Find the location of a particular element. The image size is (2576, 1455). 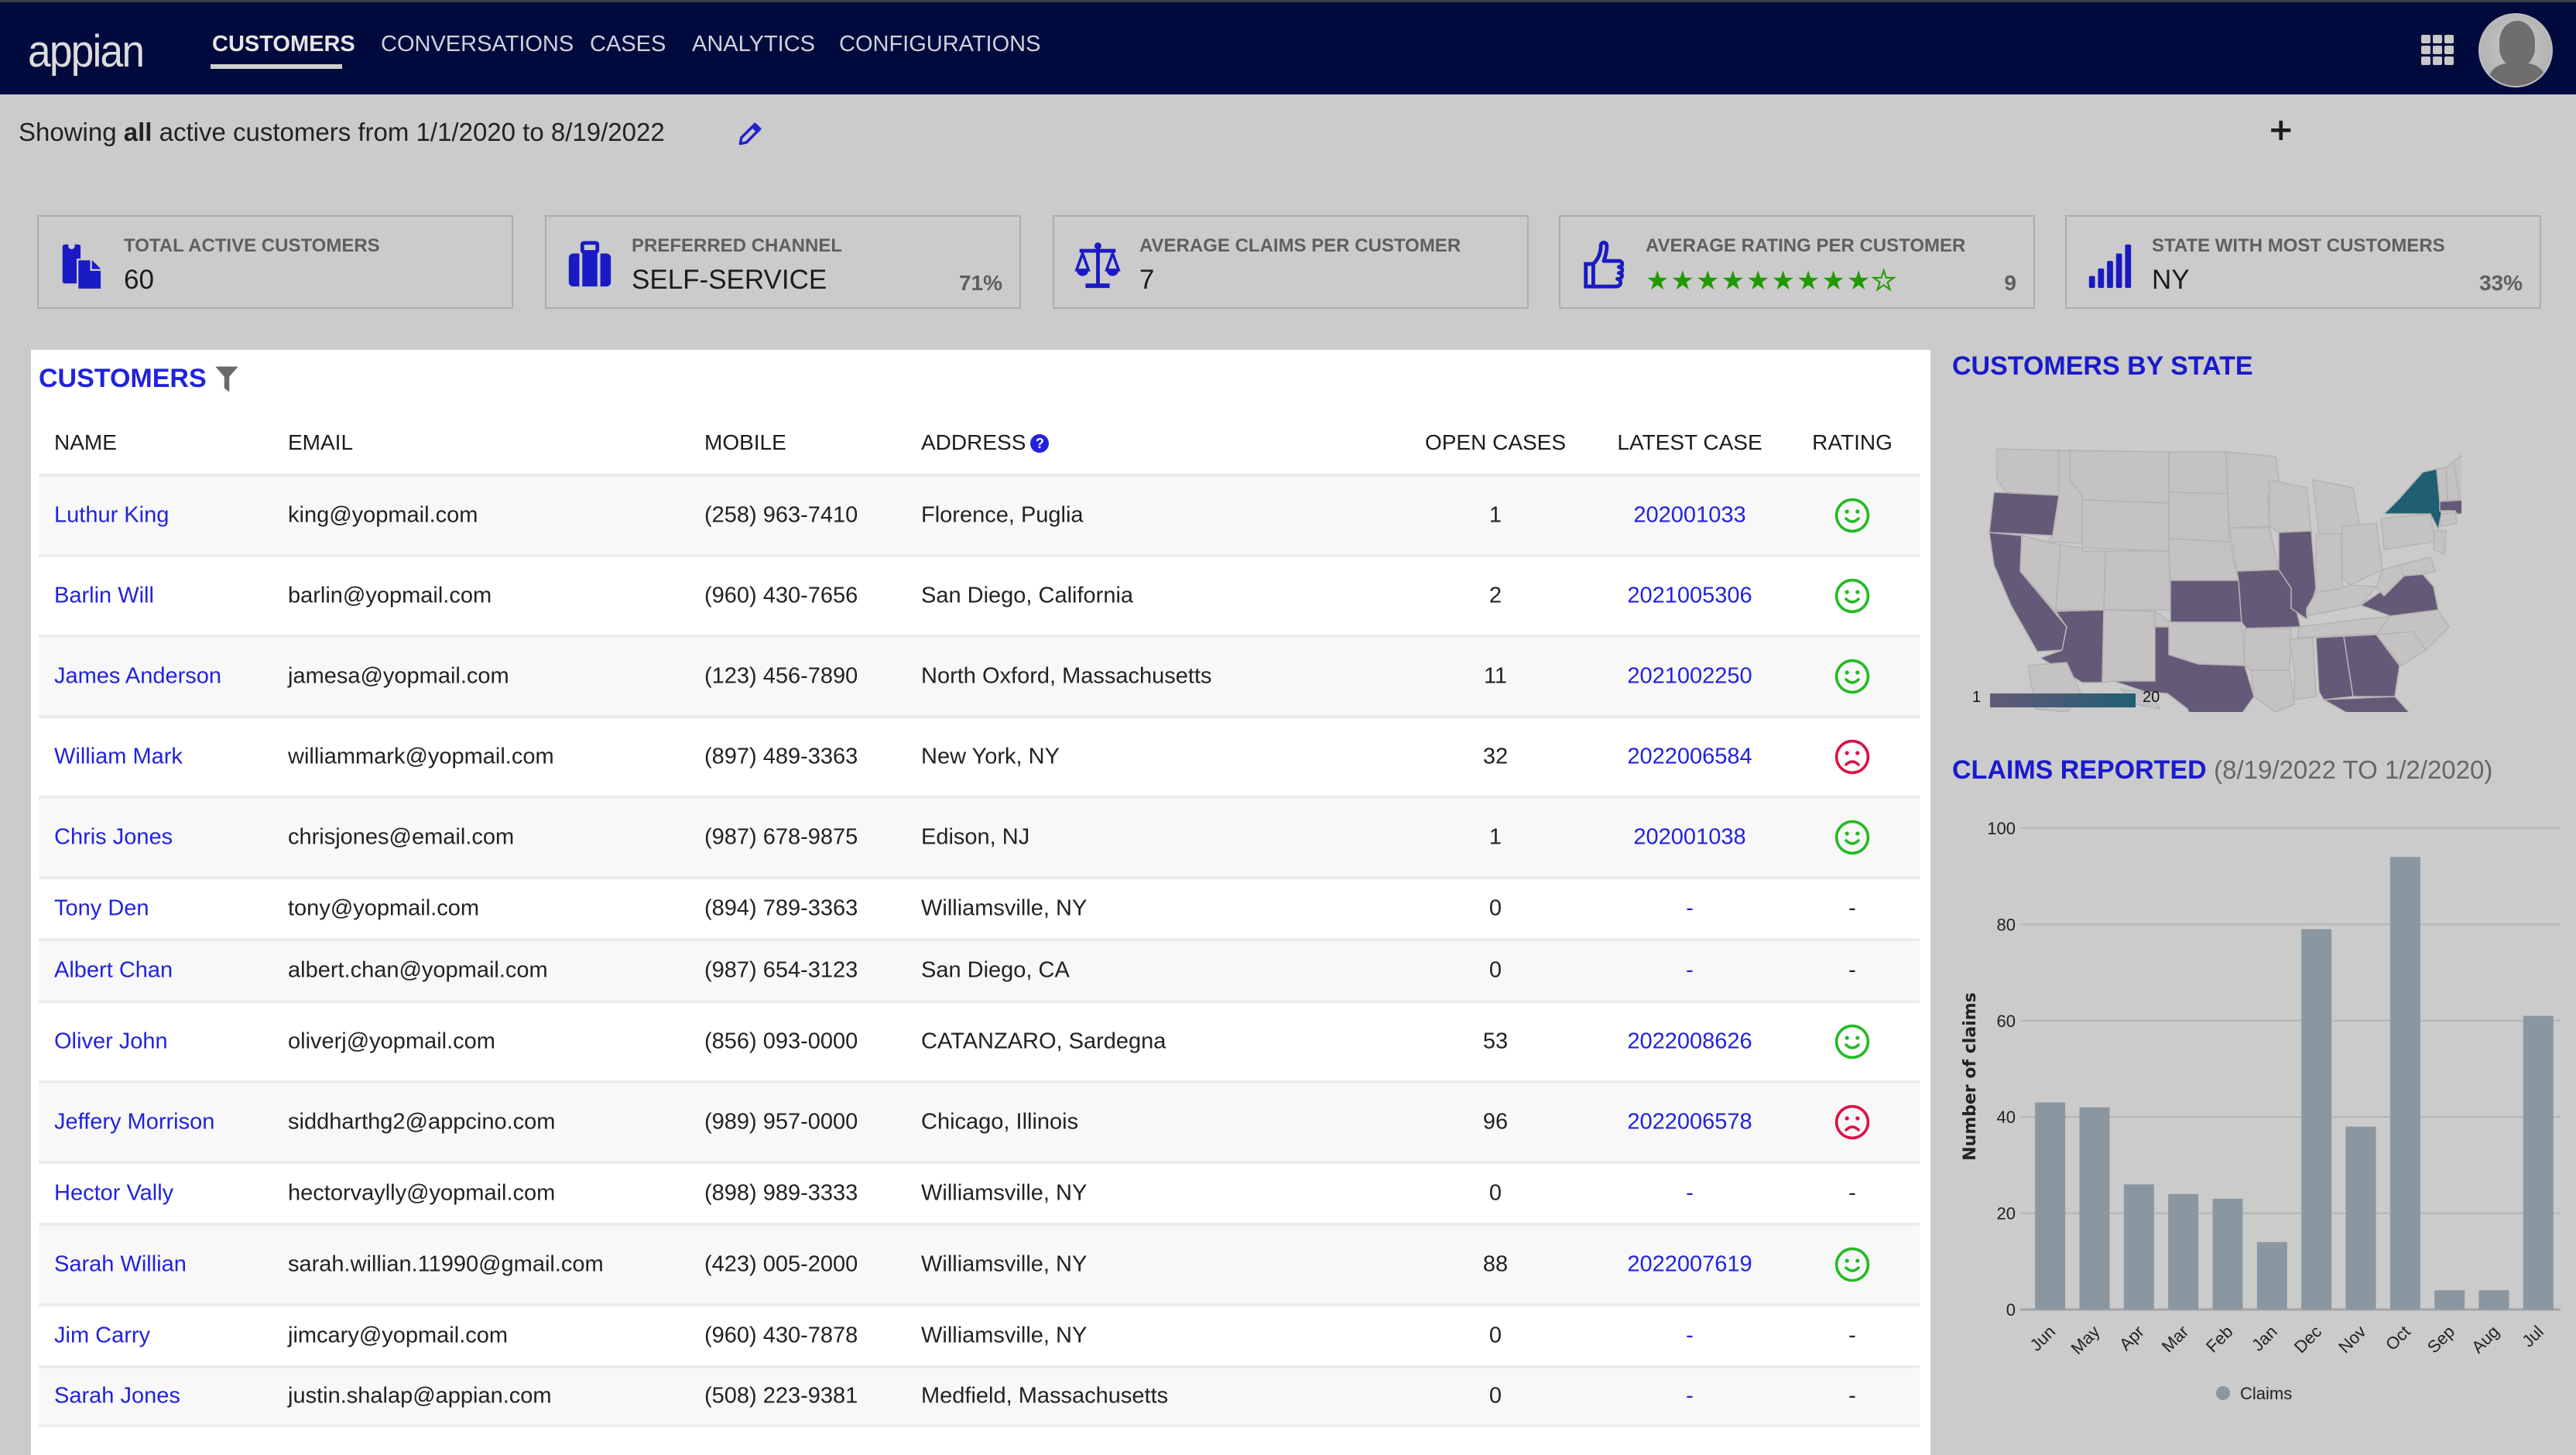

state-ut is located at coordinates (2080, 577).